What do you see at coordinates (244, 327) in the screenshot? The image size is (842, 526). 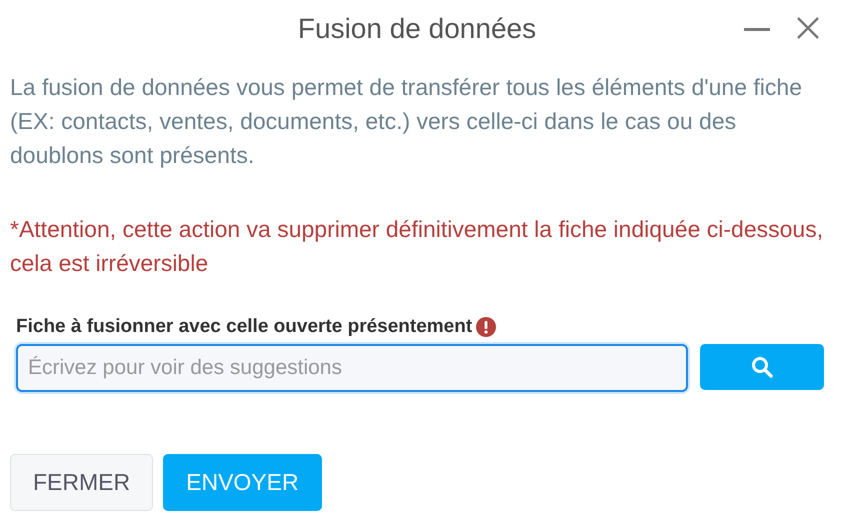 I see `field-label: Fiche à fusionner avec celle ouverte présentement` at bounding box center [244, 327].